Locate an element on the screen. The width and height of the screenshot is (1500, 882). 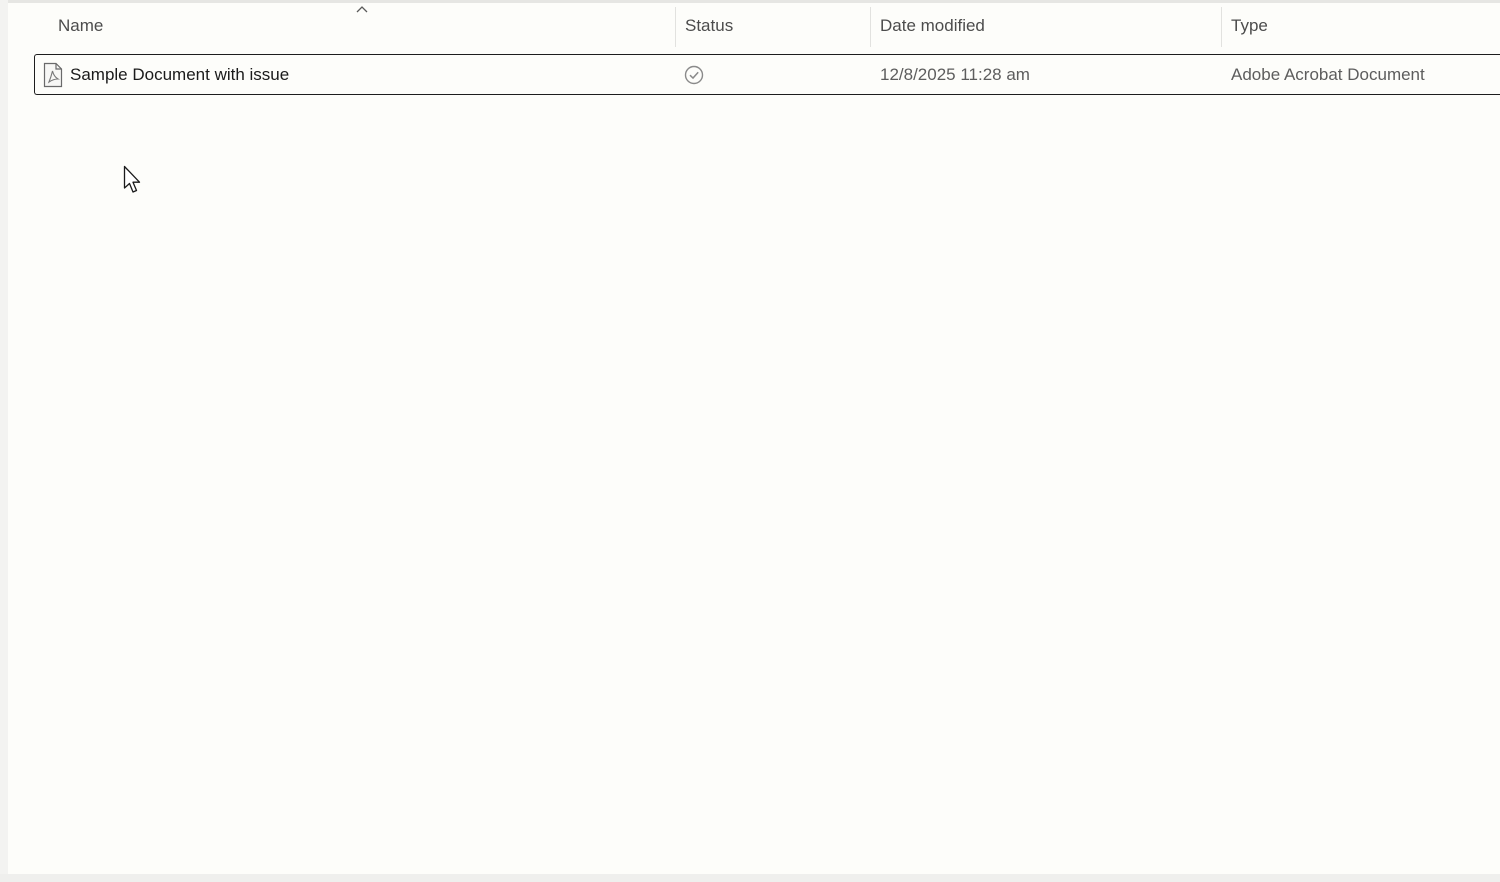
column-header-row: Name Status Date modified Type is located at coordinates (750, 26).